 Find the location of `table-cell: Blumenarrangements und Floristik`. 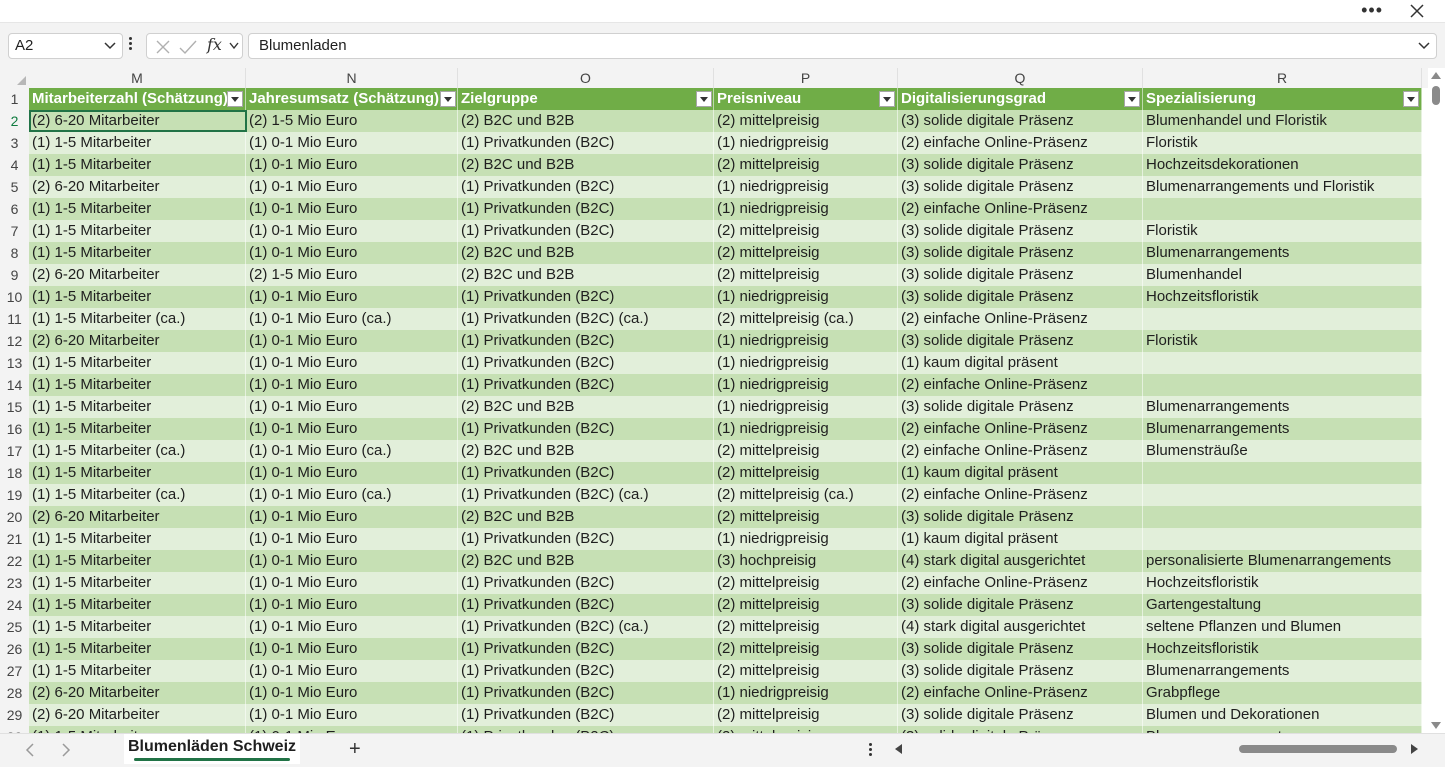

table-cell: Blumenarrangements und Floristik is located at coordinates (1282, 187).